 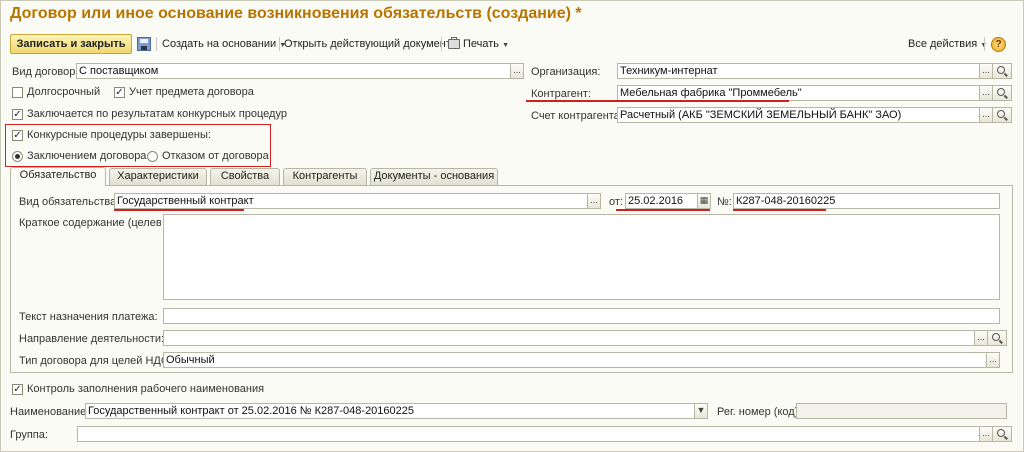 What do you see at coordinates (88, 317) in the screenshot?
I see `payment-purpose-label: Текст назначения платежа:` at bounding box center [88, 317].